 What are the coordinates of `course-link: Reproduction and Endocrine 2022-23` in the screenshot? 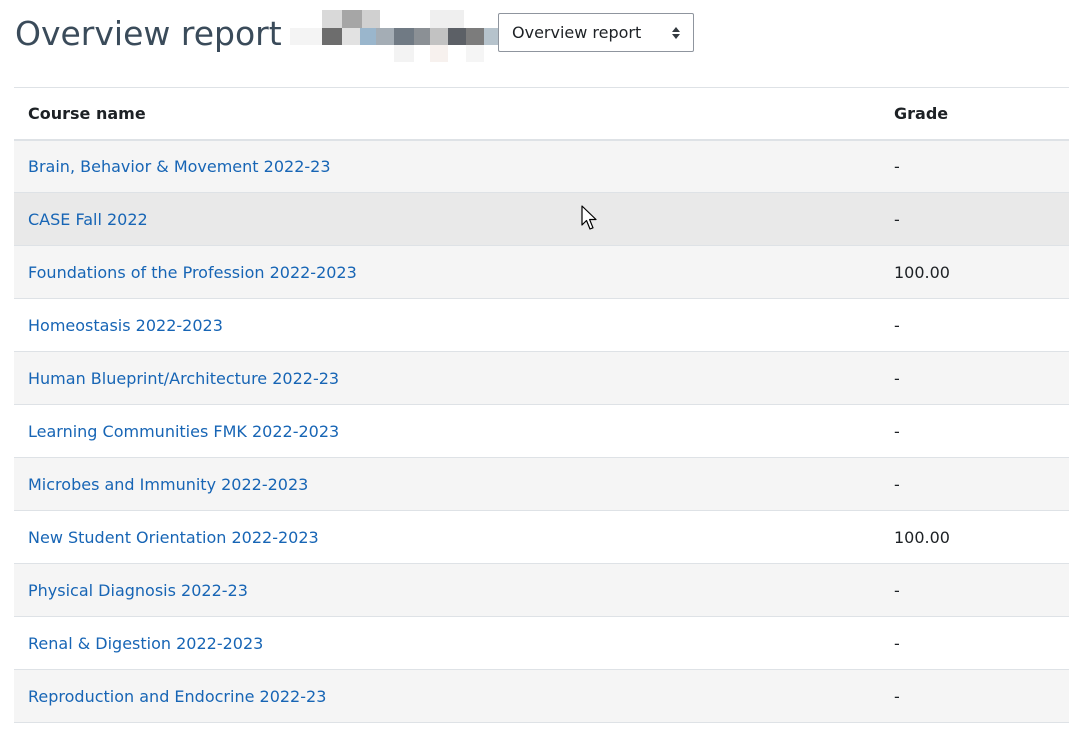 It's located at (177, 696).